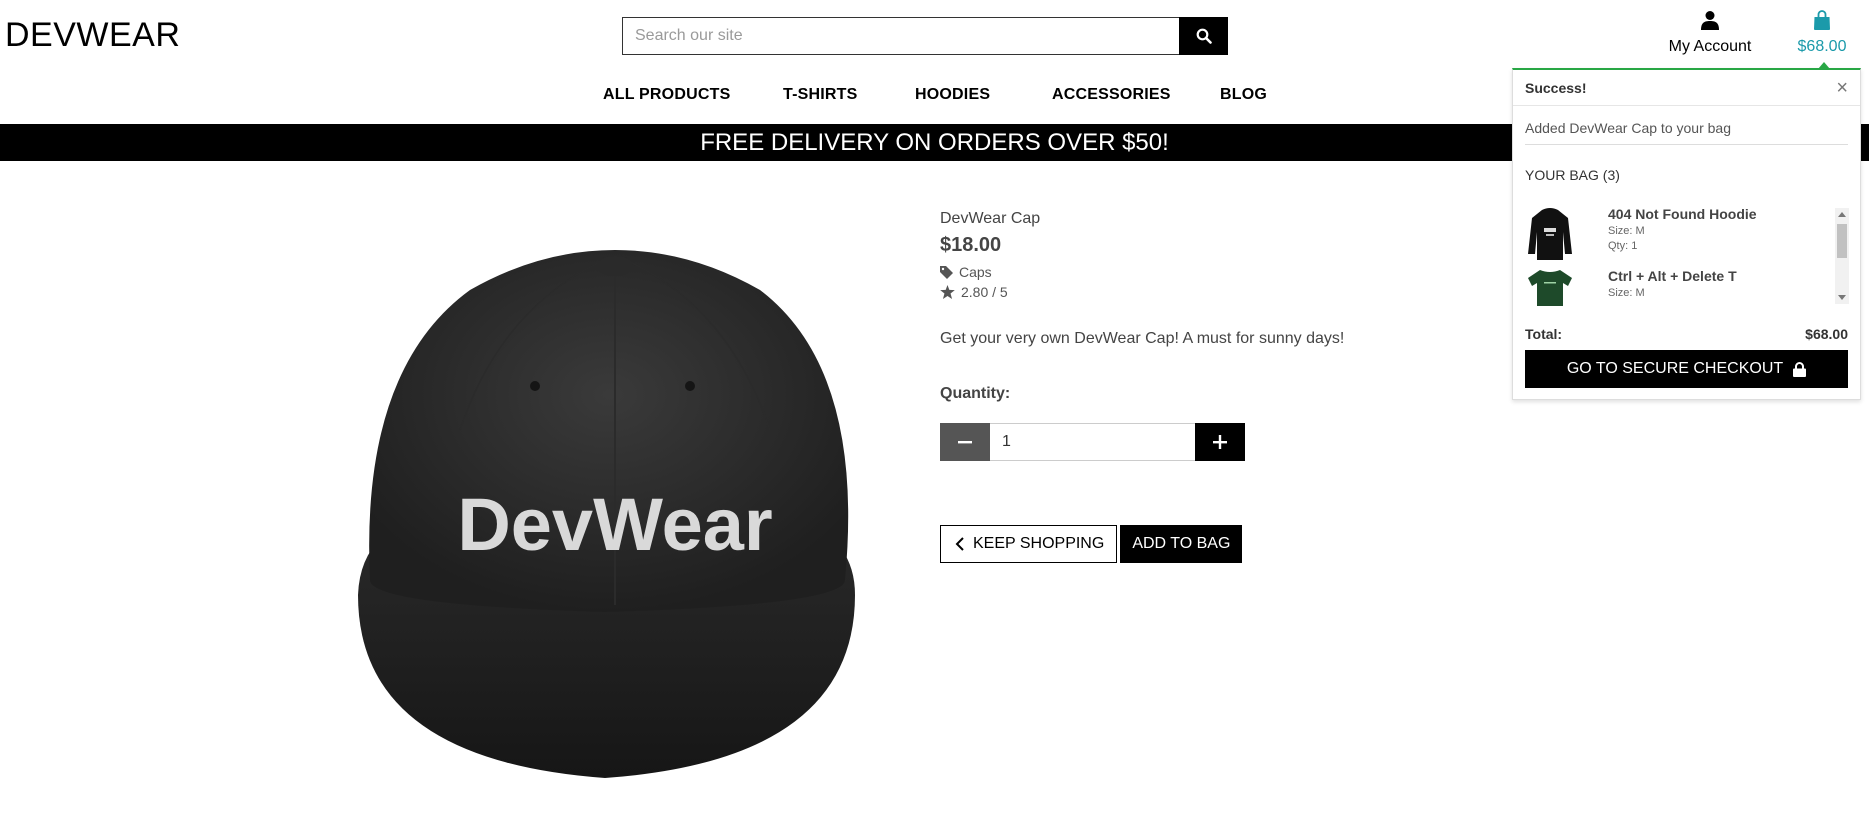  I want to click on toast-header: Success! ×, so click(1686, 88).